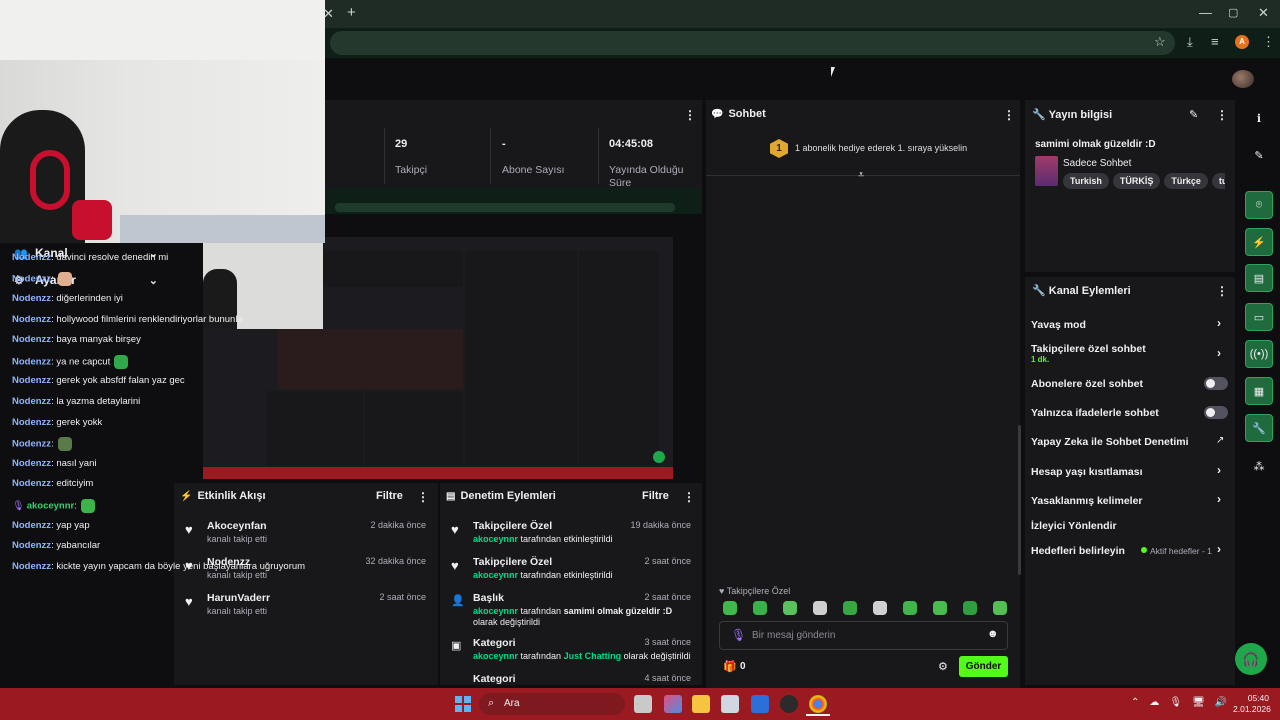 This screenshot has height=720, width=1280. Describe the element at coordinates (1259, 428) in the screenshot. I see `wrench-icon: 🔧` at that location.